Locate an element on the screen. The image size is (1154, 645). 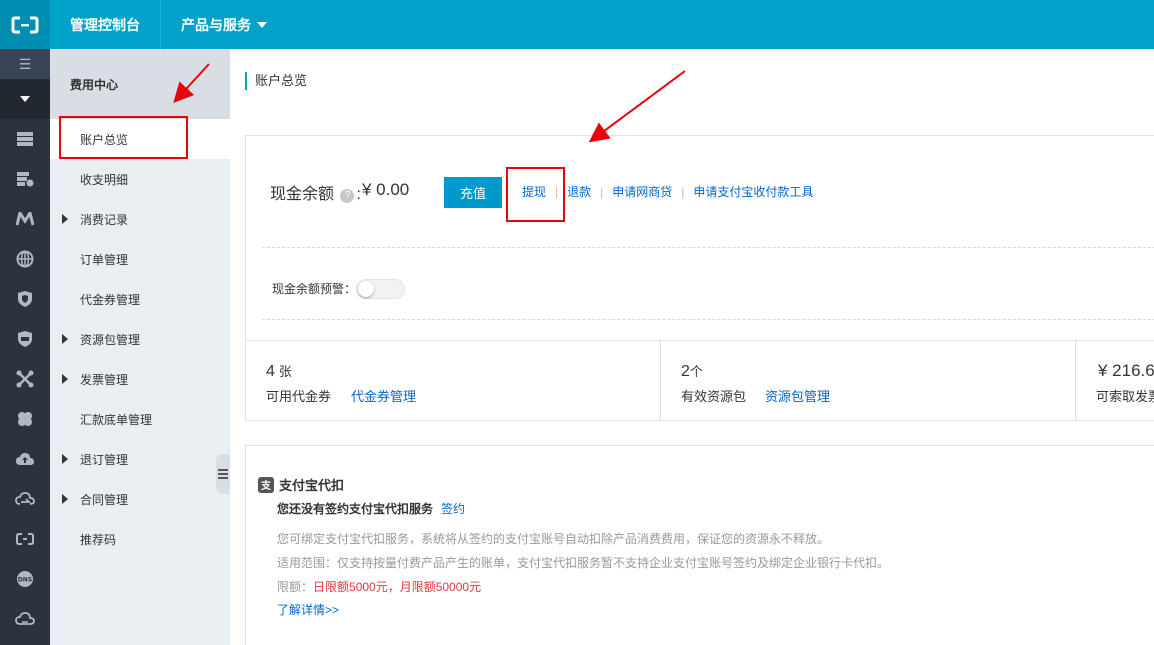
balance-colon: : is located at coordinates (358, 194).